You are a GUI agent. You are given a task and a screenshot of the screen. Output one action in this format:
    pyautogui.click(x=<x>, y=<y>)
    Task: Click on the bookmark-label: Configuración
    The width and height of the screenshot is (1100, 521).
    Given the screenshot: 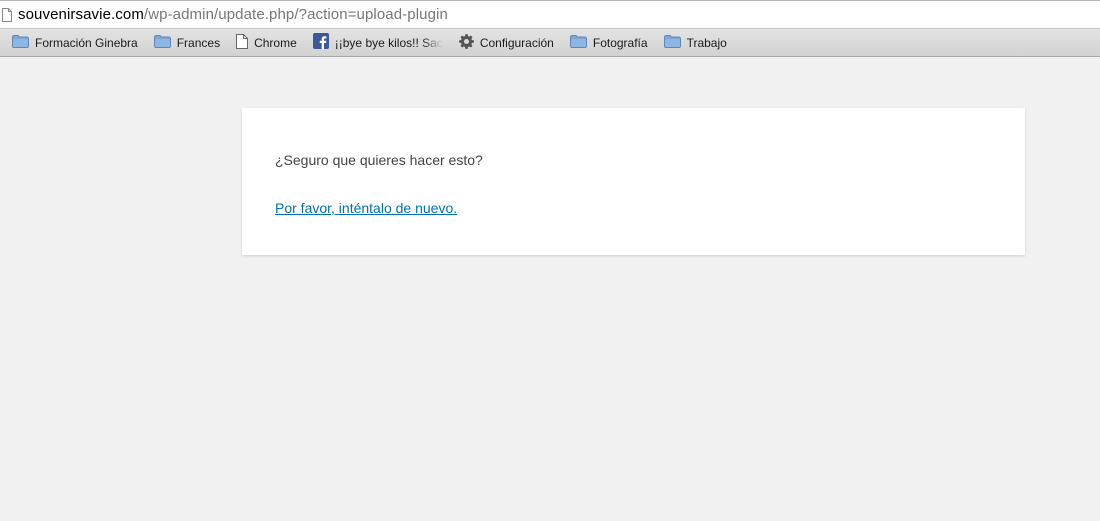 What is the action you would take?
    pyautogui.click(x=516, y=42)
    